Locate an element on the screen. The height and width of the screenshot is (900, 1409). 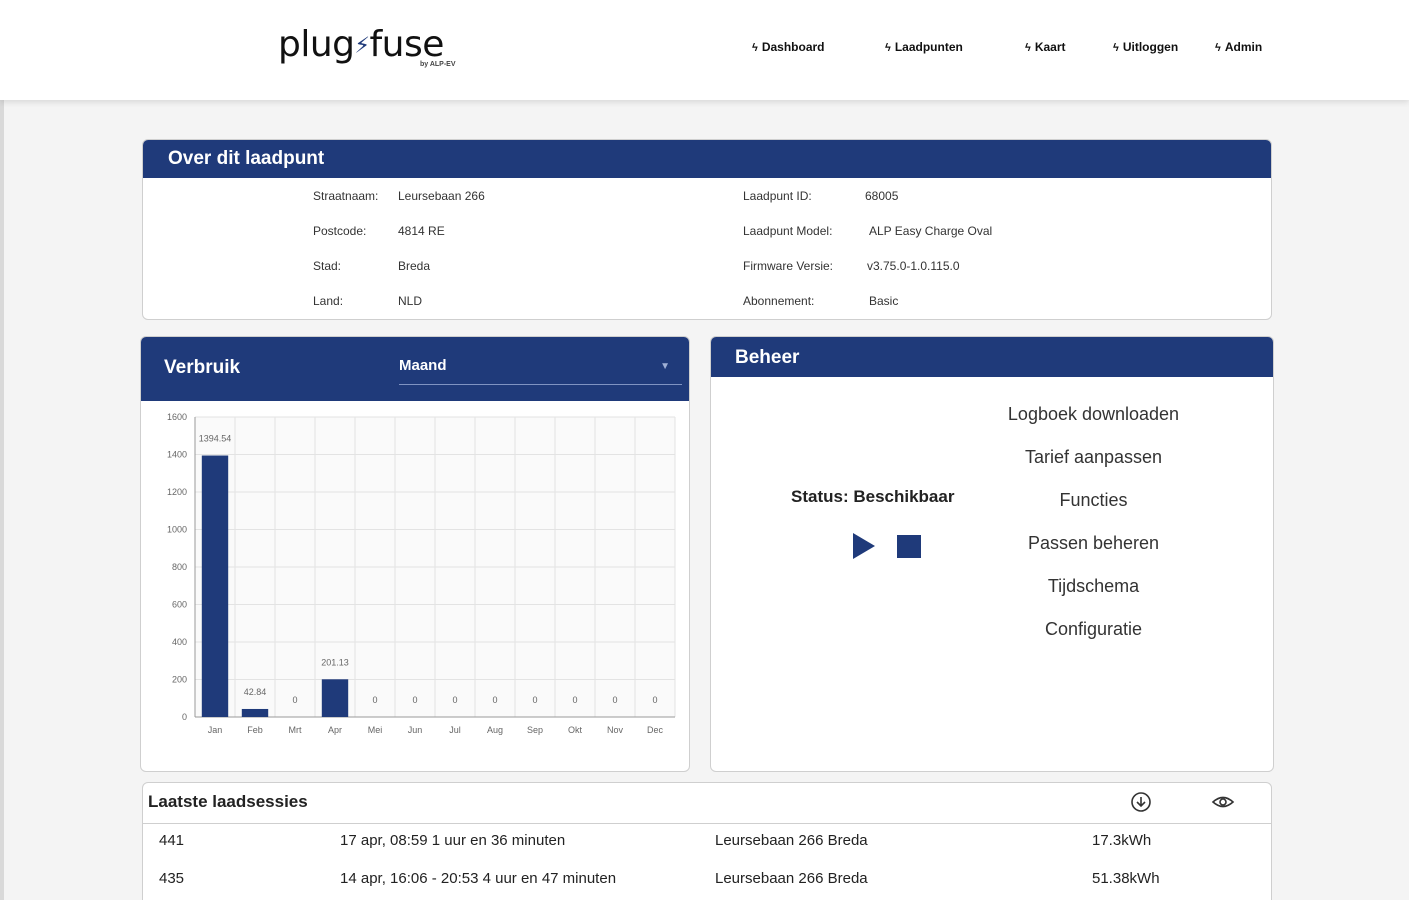
x-tick-label: Dec is located at coordinates (655, 730).